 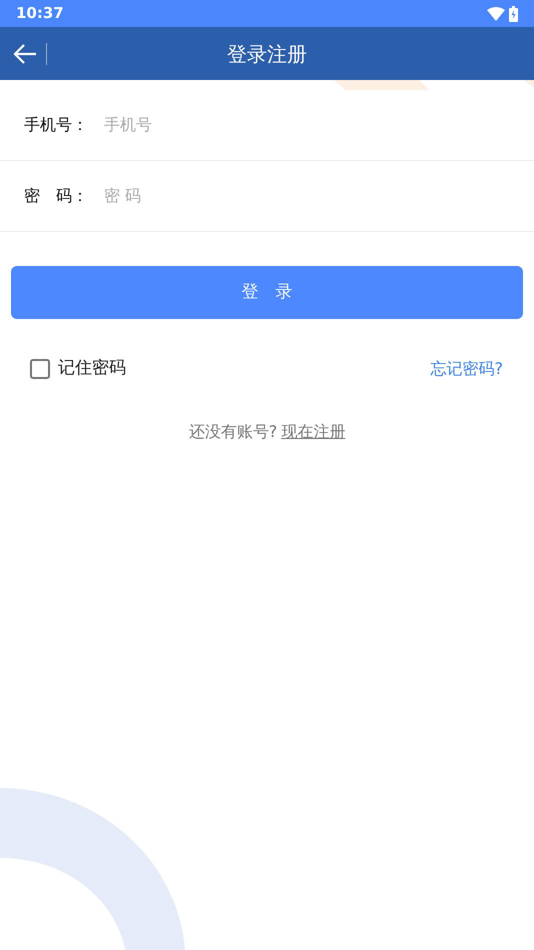 I want to click on input-field: 密 码, so click(x=307, y=196).